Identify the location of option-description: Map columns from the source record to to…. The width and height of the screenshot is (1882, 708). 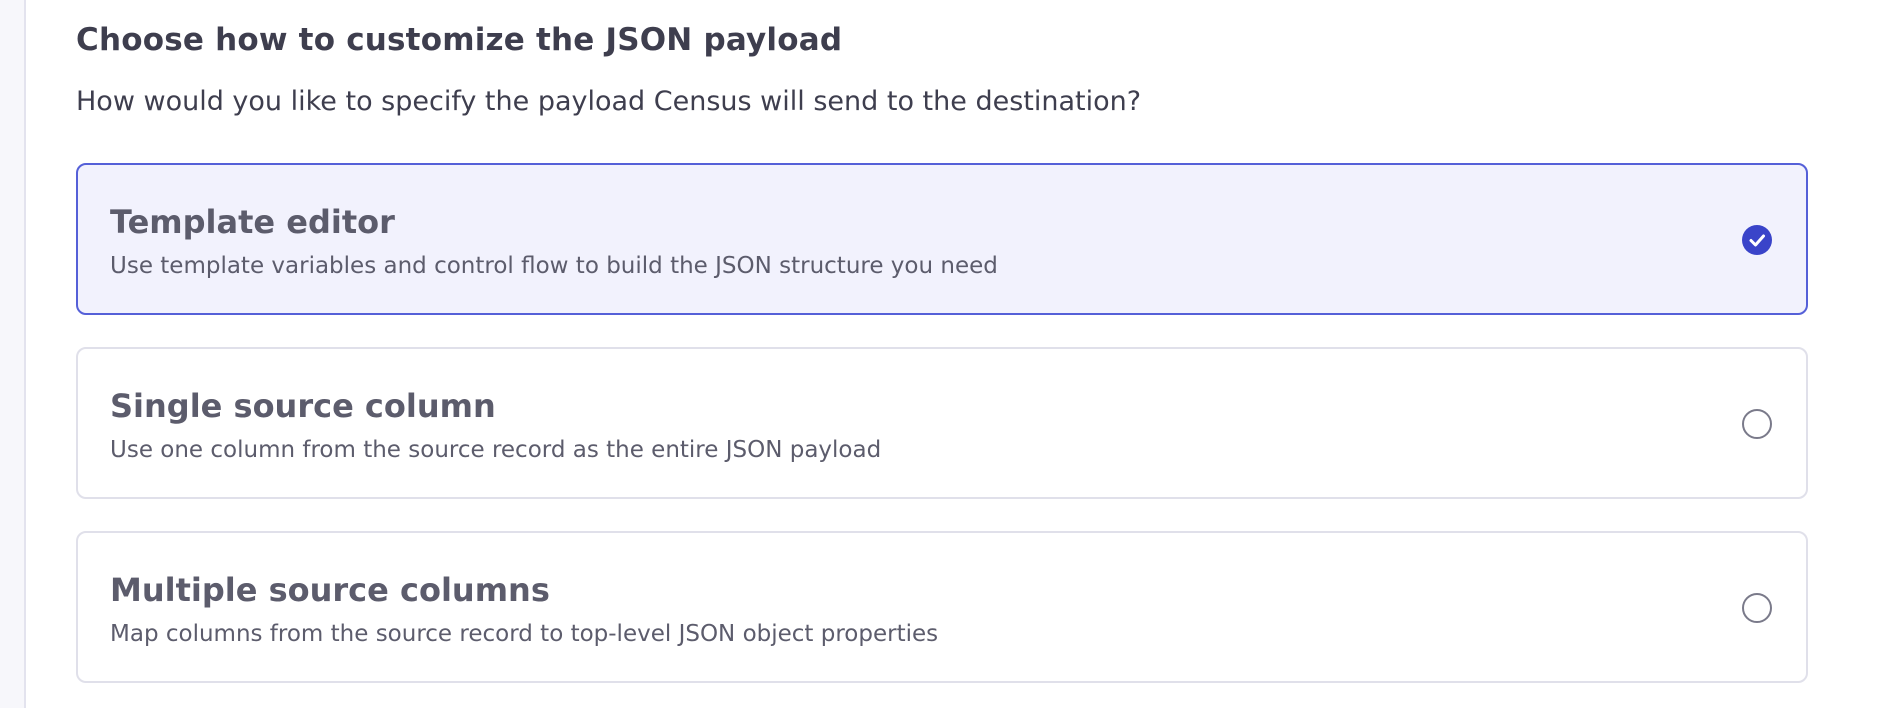
(524, 634).